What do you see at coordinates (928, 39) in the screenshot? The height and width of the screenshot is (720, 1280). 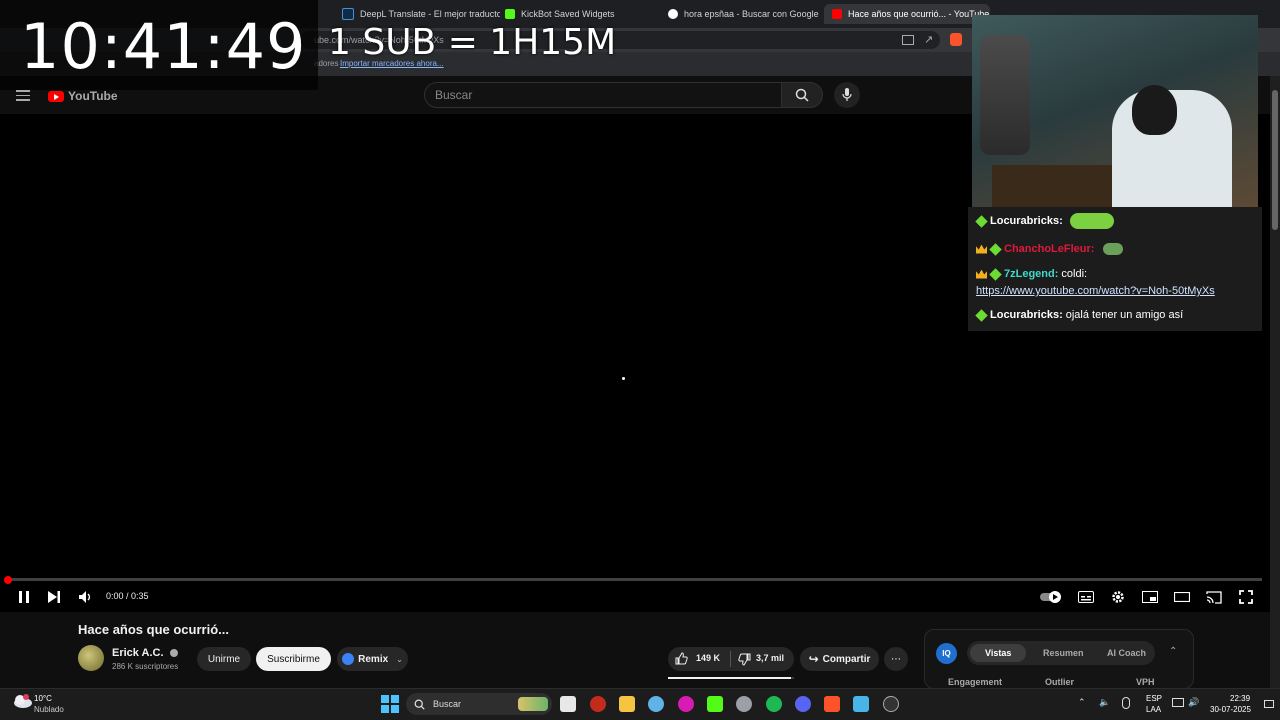 I see `share-page-icon: ↗` at bounding box center [928, 39].